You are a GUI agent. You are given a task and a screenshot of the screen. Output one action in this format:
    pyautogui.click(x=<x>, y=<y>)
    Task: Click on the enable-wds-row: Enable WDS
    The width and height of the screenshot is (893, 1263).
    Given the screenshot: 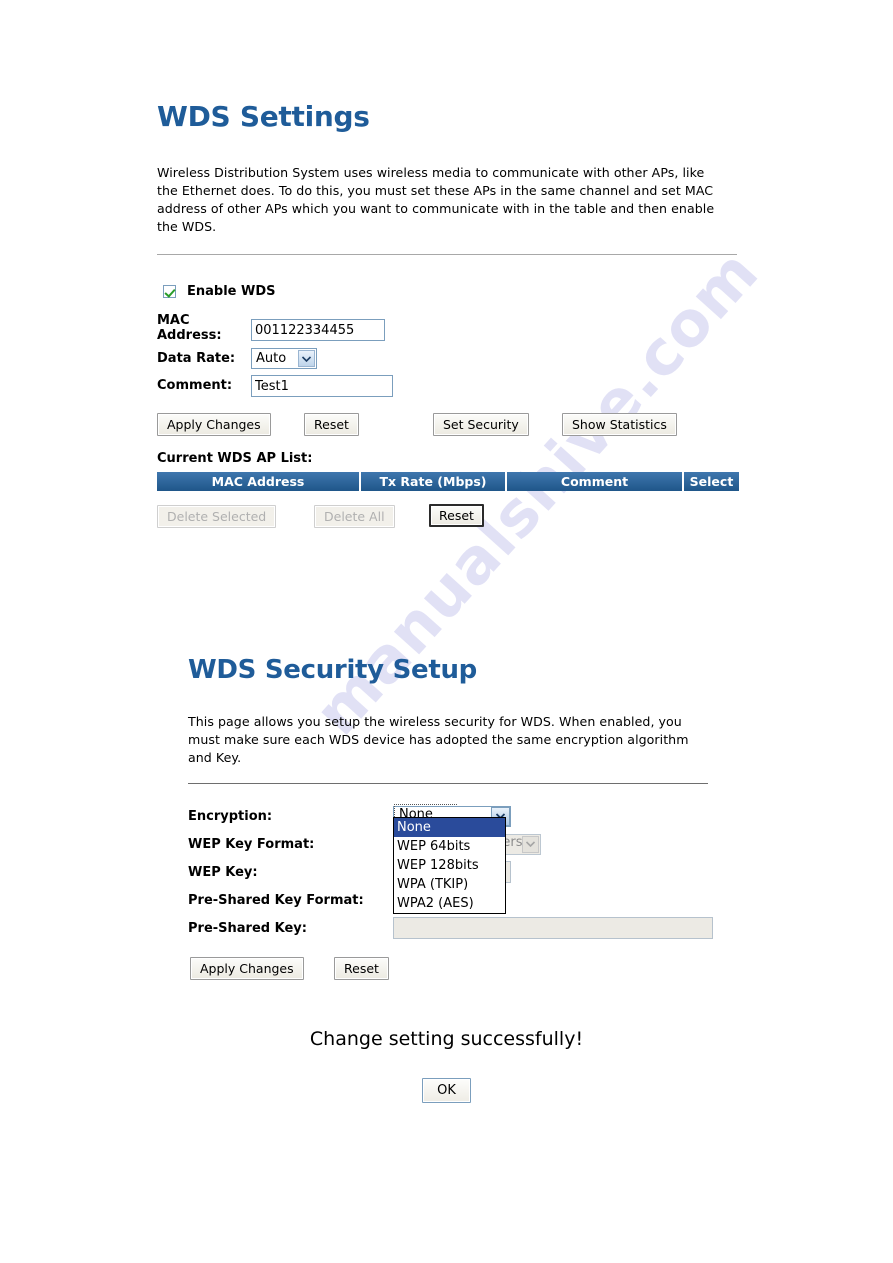 What is the action you would take?
    pyautogui.click(x=451, y=291)
    